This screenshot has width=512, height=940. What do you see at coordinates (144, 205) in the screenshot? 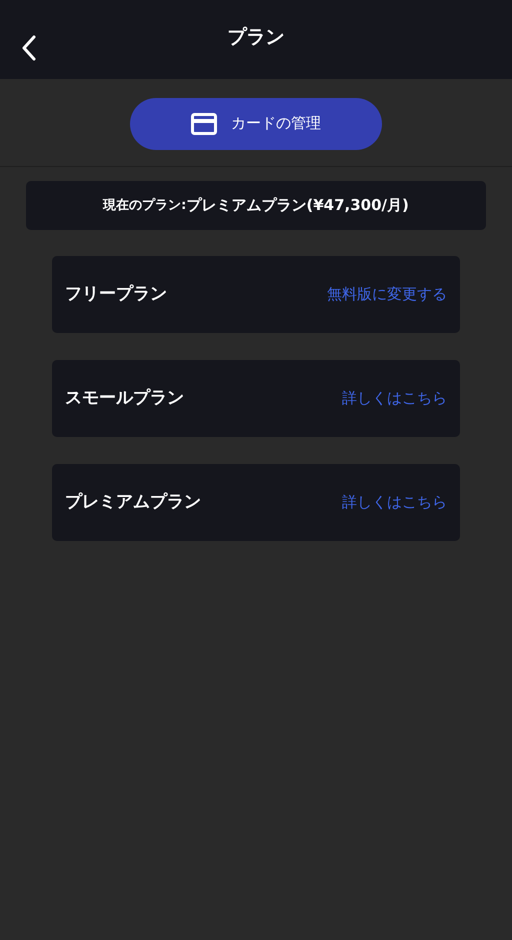
I see `current-plan-label: 現在のプラン:` at bounding box center [144, 205].